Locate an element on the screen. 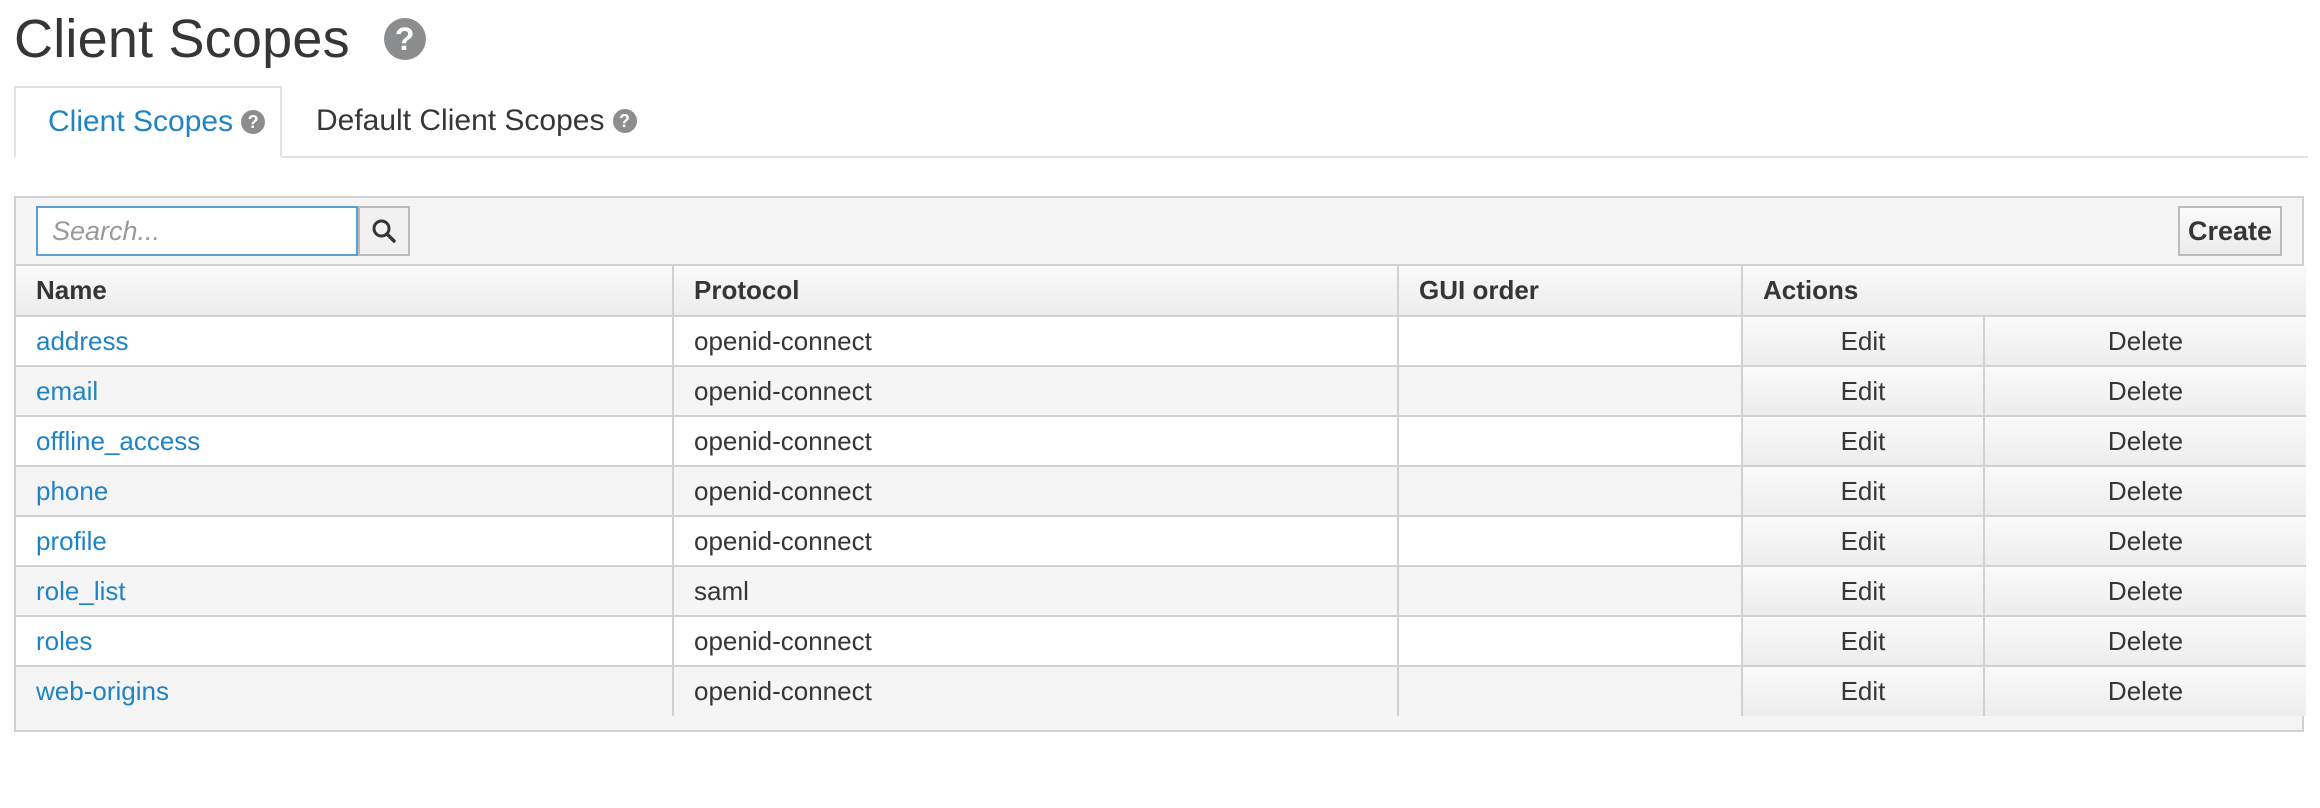 The image size is (2320, 808). scope-link: roles is located at coordinates (64, 641).